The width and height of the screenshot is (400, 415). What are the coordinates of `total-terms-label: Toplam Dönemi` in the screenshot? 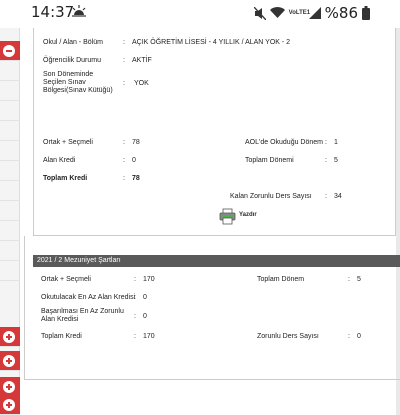 It's located at (269, 160).